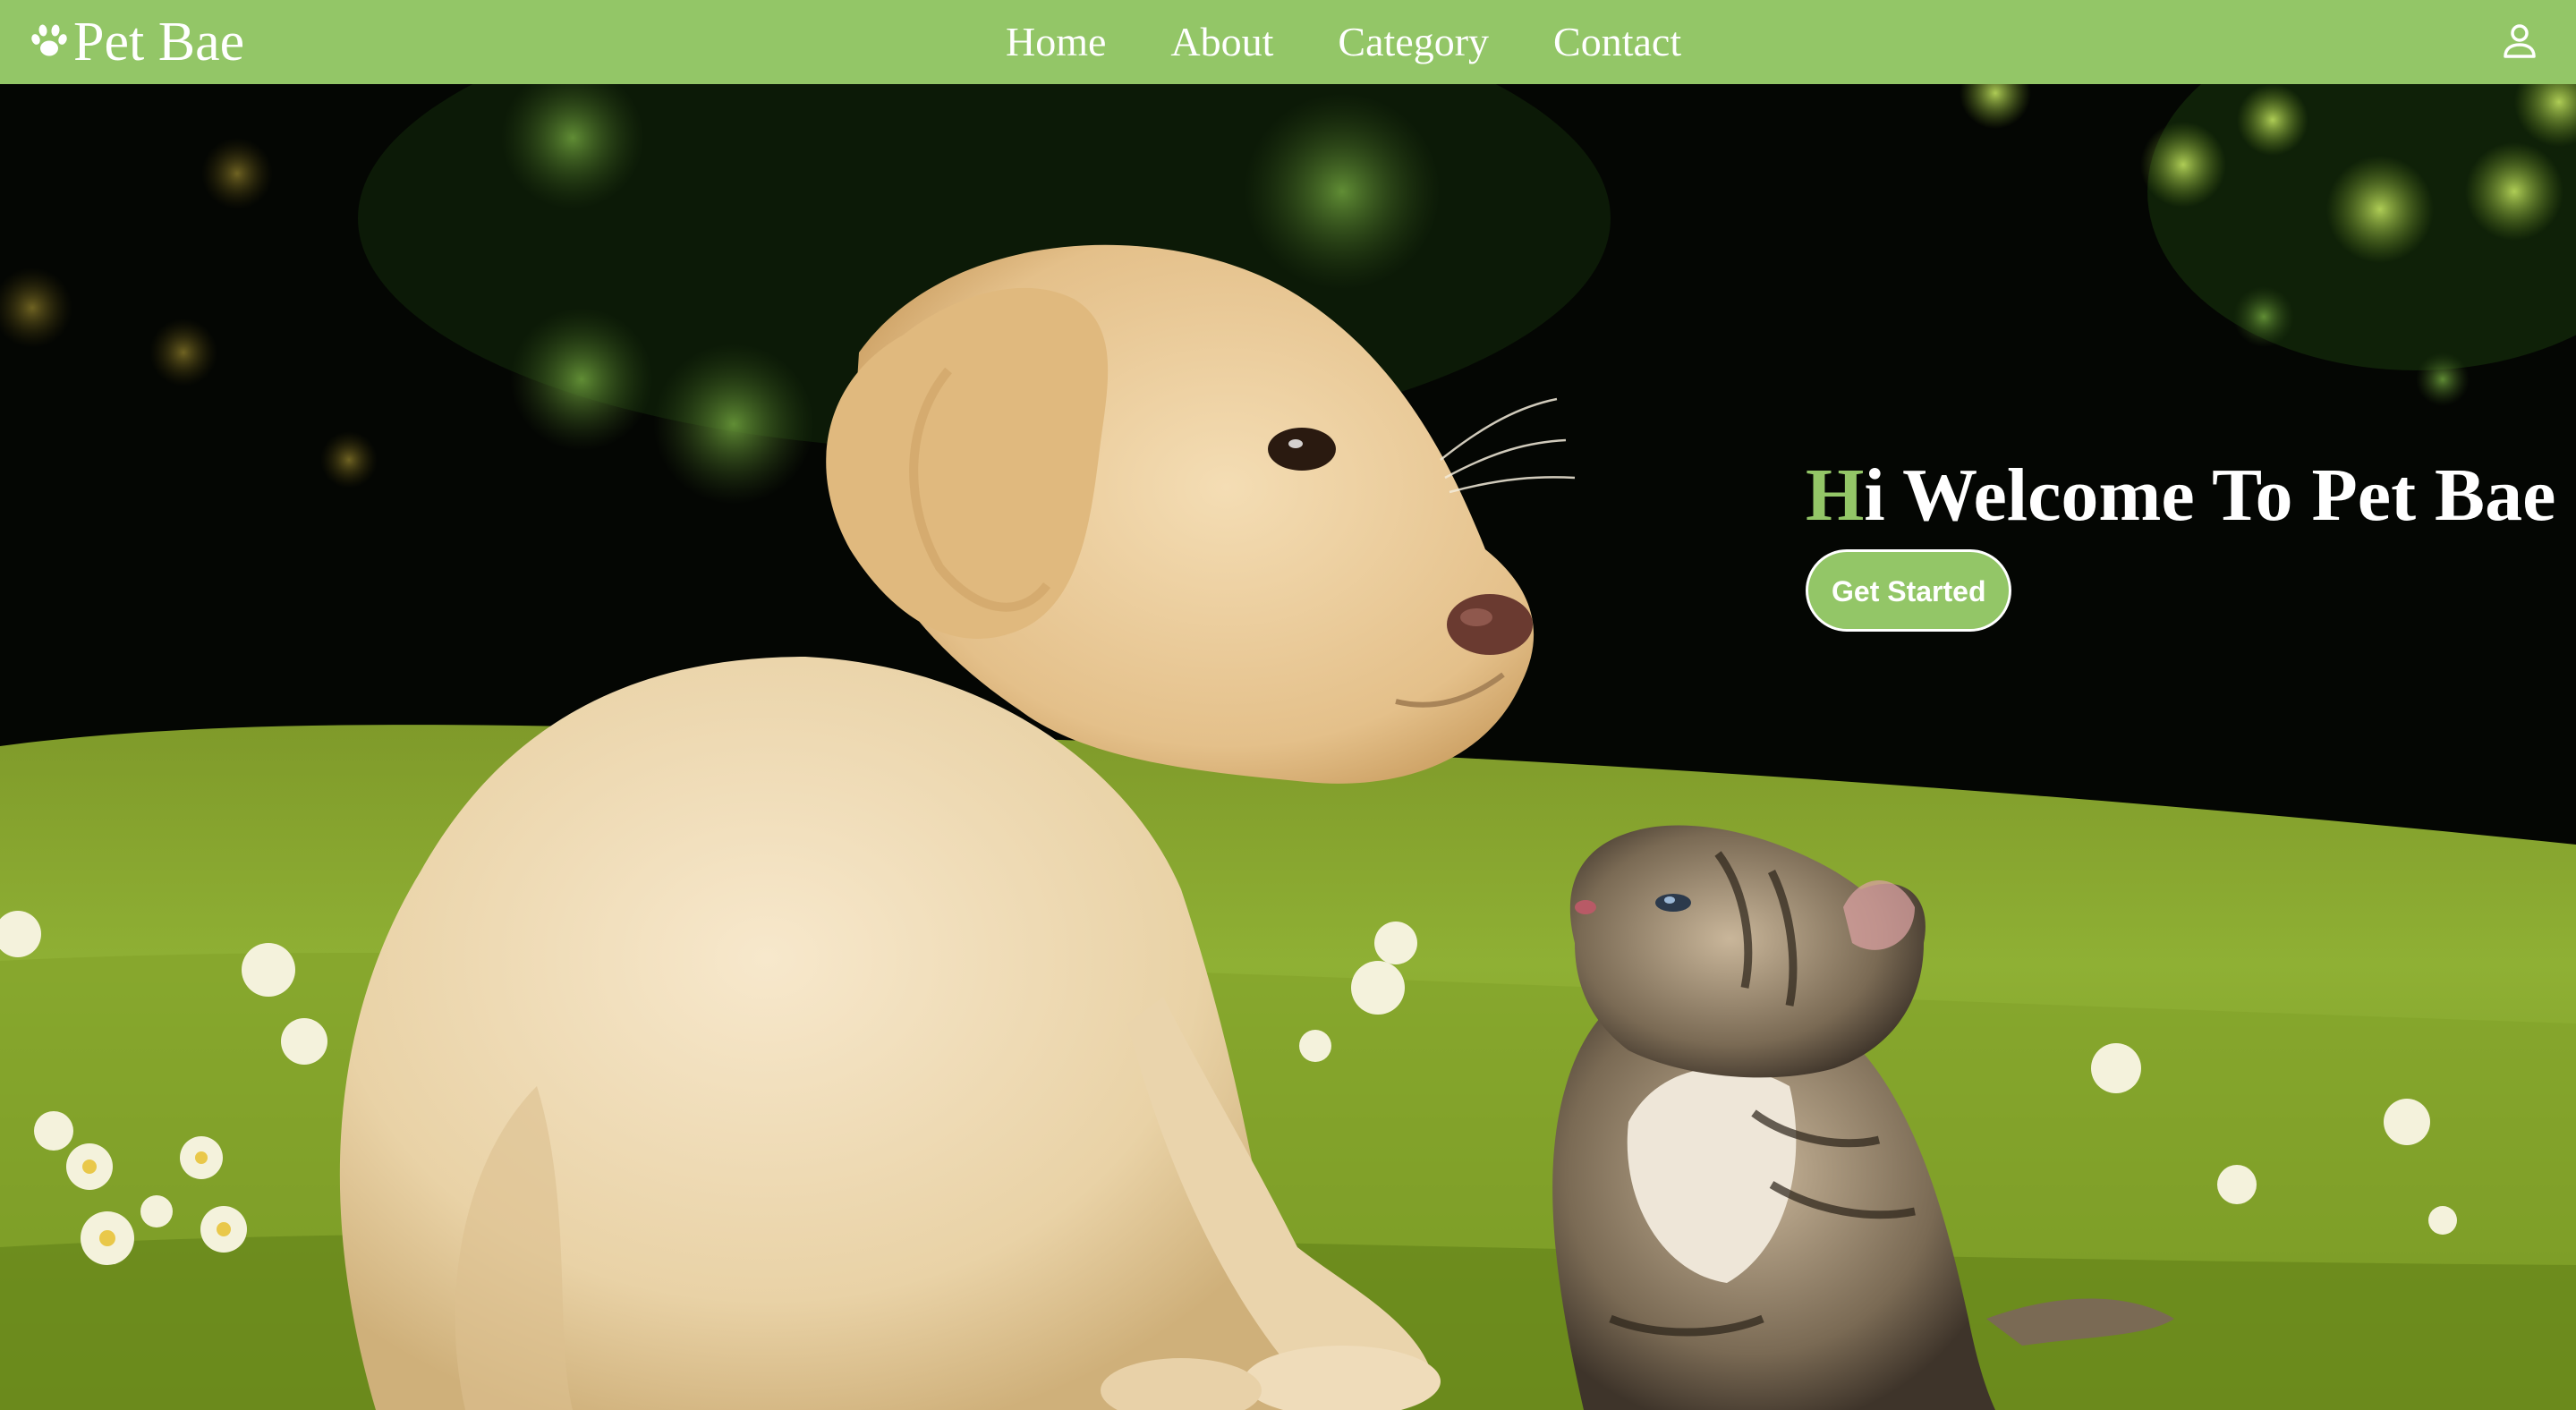  What do you see at coordinates (1909, 591) in the screenshot?
I see `get-started-button: Get Started` at bounding box center [1909, 591].